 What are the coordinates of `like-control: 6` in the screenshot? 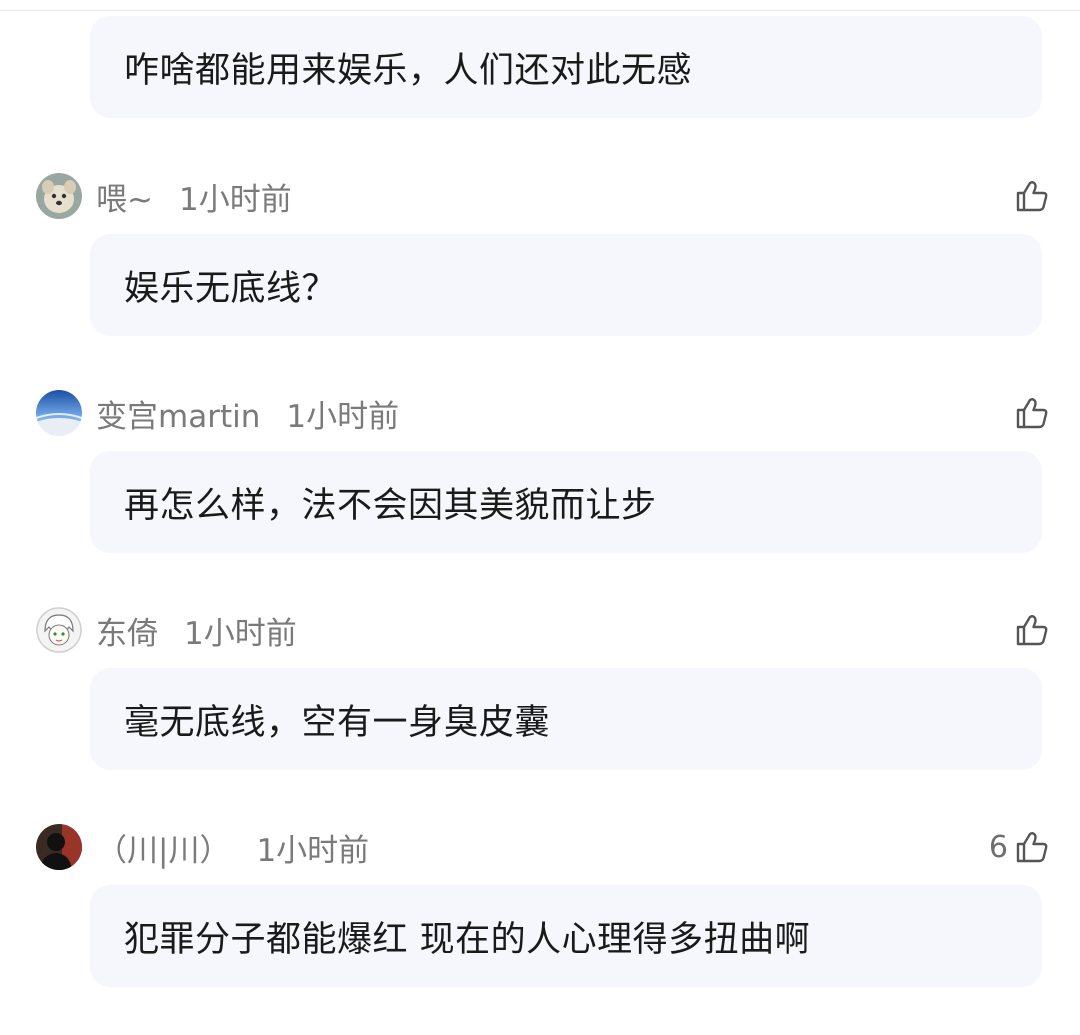 It's located at (1019, 847).